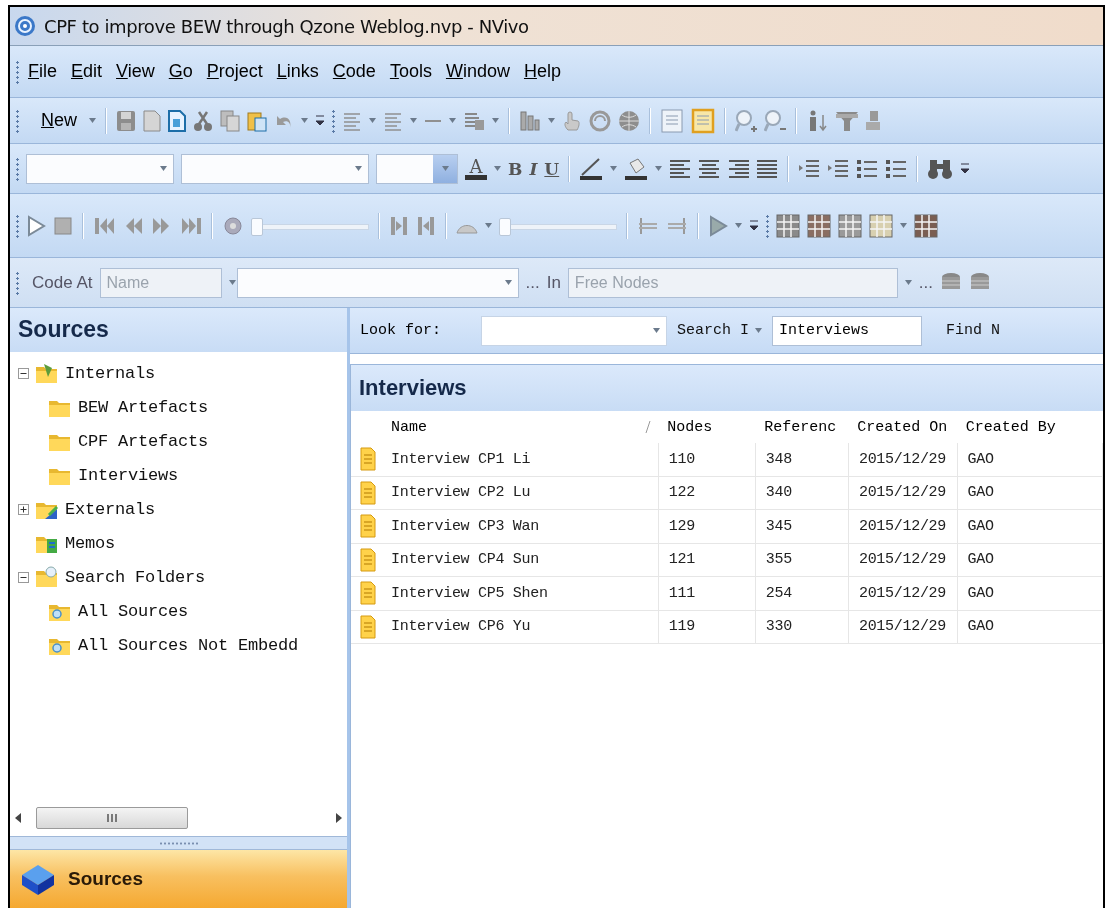 This screenshot has width=1111, height=912. Describe the element at coordinates (809, 168) in the screenshot. I see `outdent-icon` at that location.